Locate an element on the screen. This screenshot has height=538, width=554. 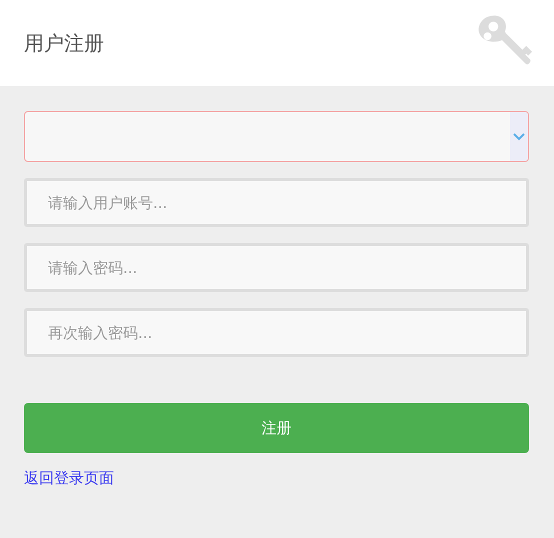
chevron-down-icon is located at coordinates (519, 136).